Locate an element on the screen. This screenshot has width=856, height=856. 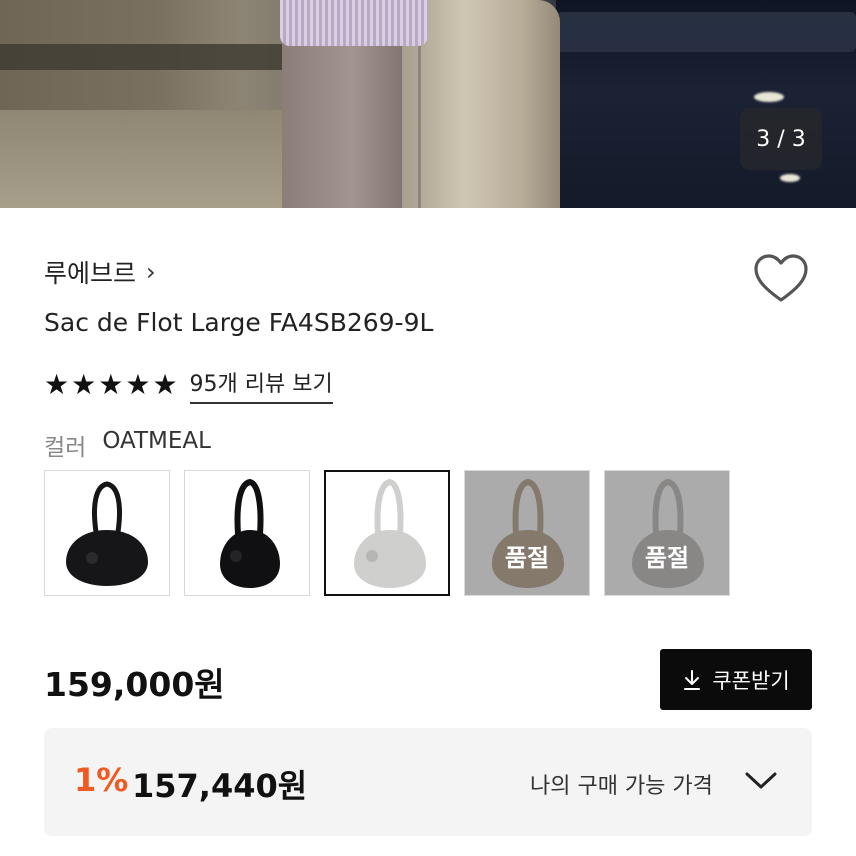
heart-icon is located at coordinates (781, 279).